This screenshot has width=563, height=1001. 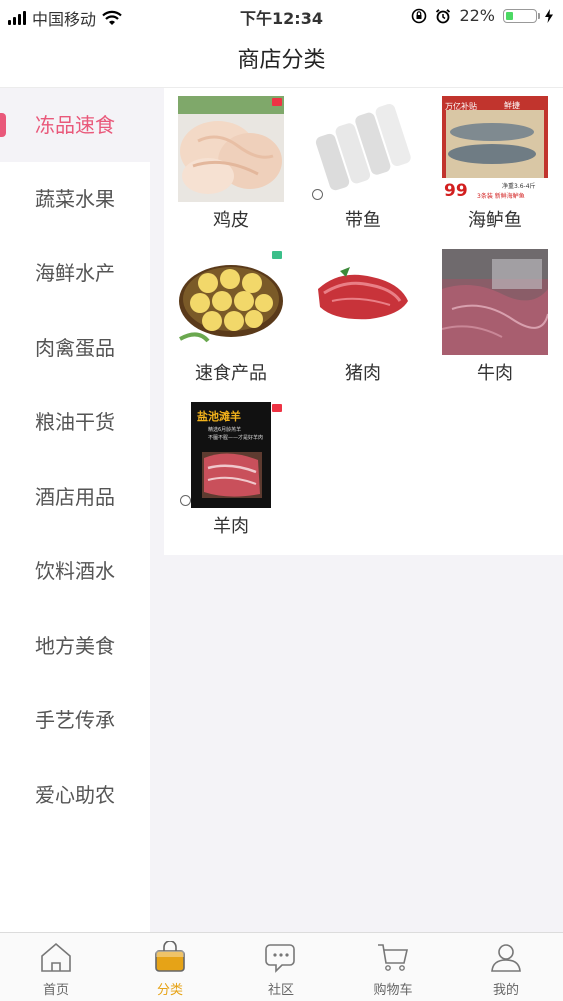 I want to click on sidebar-item-farm-aid: 爱心助农, so click(x=75, y=795).